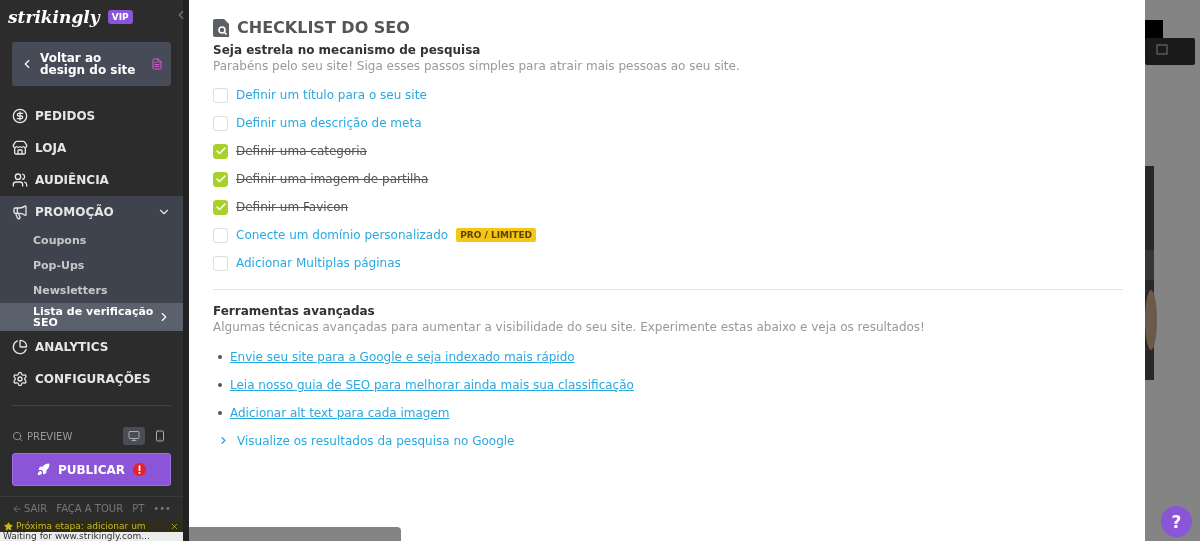 This screenshot has height=541, width=1200. Describe the element at coordinates (120, 17) in the screenshot. I see `vip-badge: VIP` at that location.